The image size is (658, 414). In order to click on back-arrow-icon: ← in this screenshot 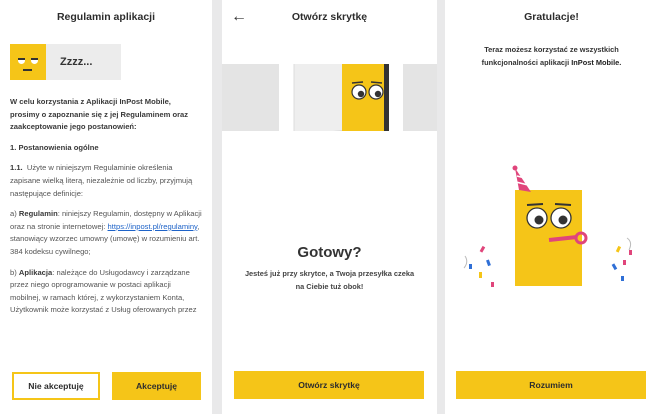, I will do `click(239, 17)`.